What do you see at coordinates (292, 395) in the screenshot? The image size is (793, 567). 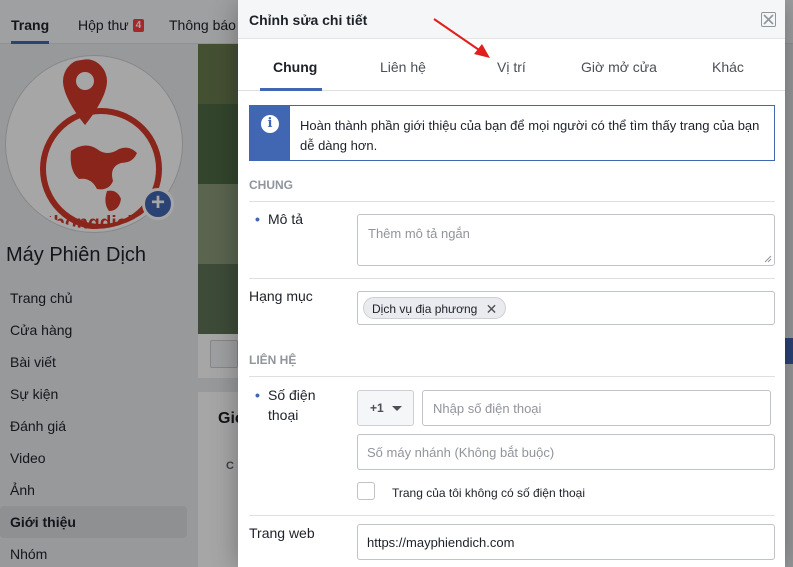 I see `phone-label-line1: Số điện` at bounding box center [292, 395].